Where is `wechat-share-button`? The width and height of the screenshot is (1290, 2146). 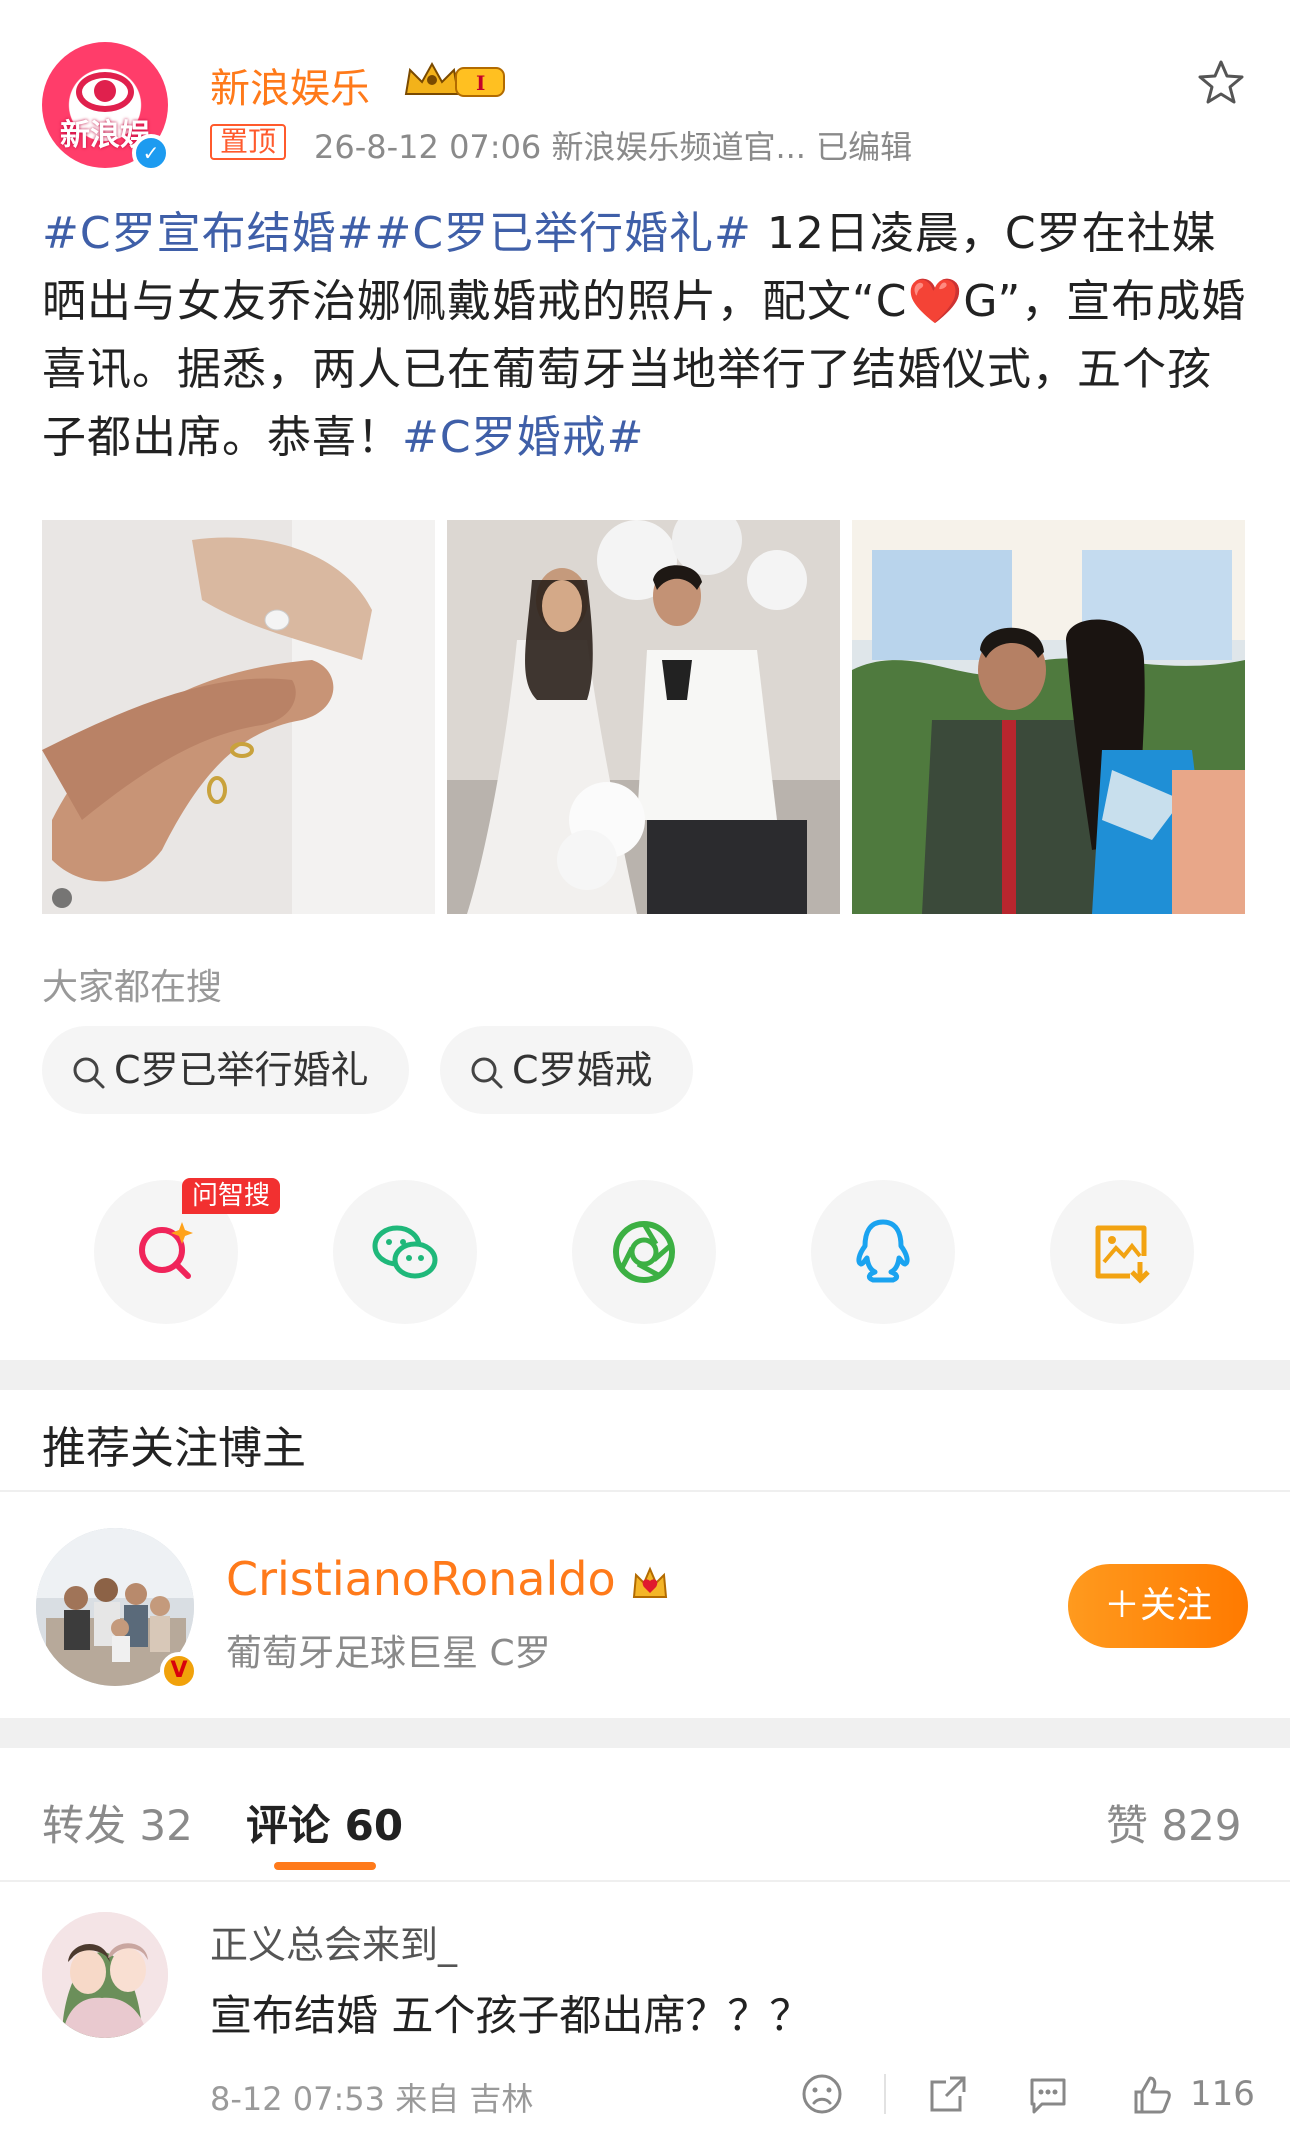 wechat-share-button is located at coordinates (405, 1252).